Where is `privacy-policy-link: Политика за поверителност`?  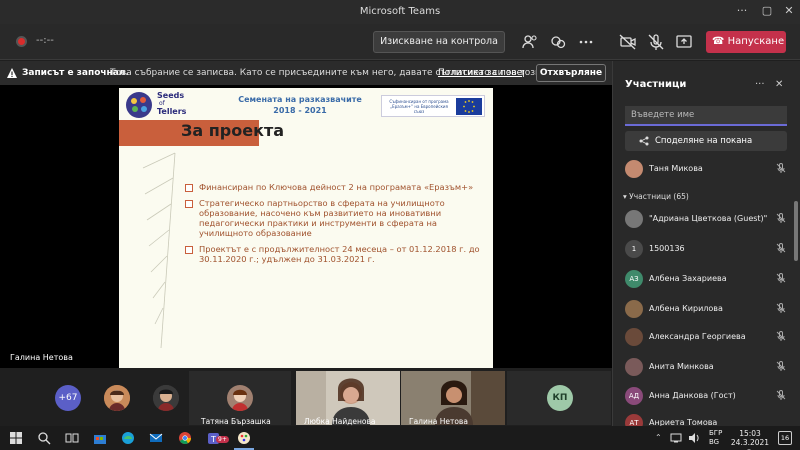 privacy-policy-link: Политика за поверителност is located at coordinates (481, 73).